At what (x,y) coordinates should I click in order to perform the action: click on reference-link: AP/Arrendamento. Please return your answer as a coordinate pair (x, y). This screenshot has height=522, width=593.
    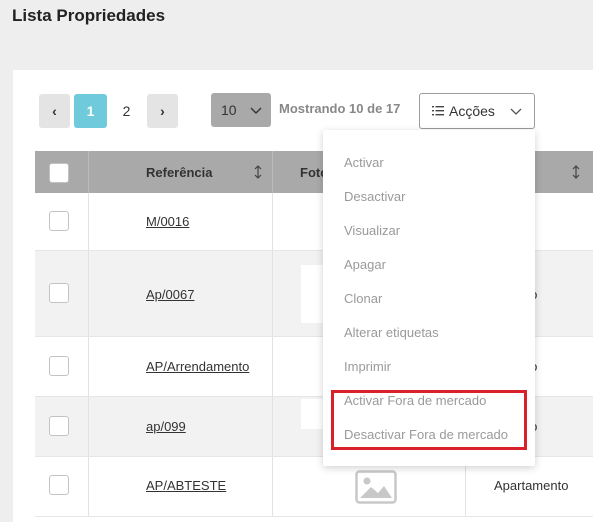
    Looking at the image, I should click on (197, 366).